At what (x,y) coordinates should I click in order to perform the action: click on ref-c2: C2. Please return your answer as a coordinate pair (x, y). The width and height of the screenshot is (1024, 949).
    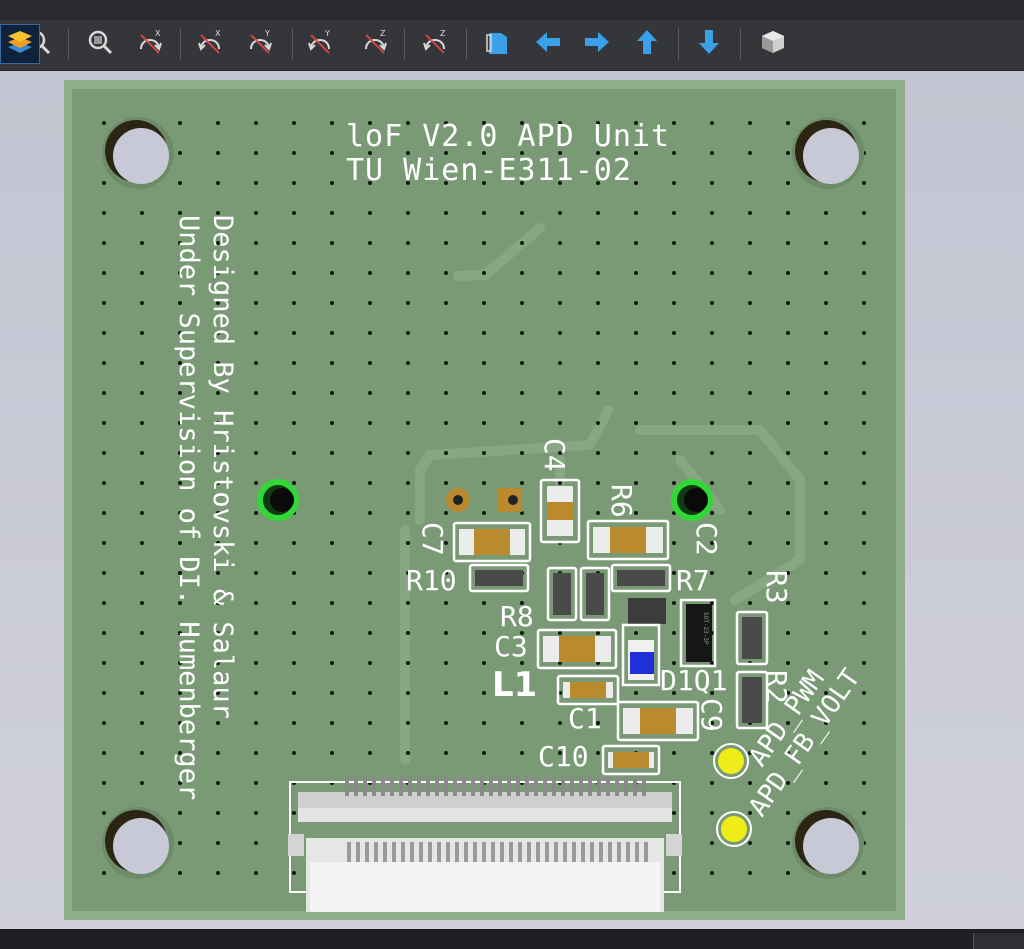
    Looking at the image, I should click on (706, 539).